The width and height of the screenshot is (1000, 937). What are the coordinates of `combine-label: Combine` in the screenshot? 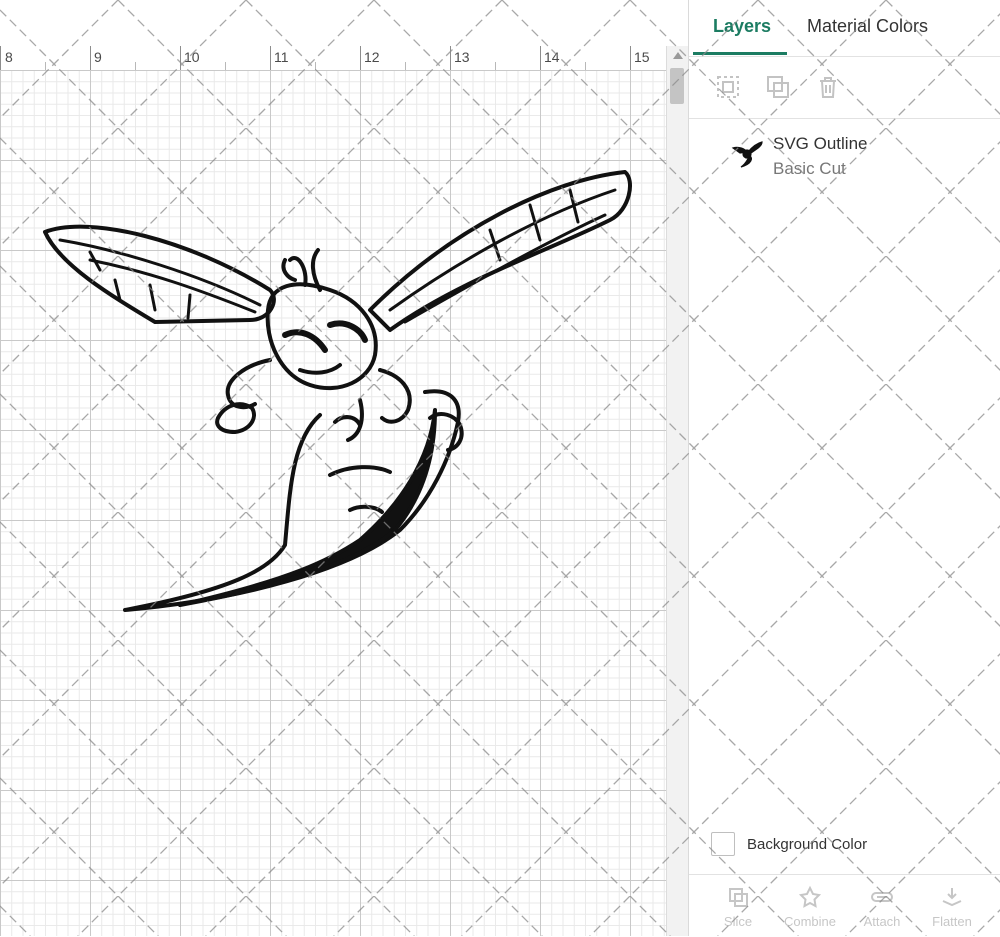 It's located at (810, 921).